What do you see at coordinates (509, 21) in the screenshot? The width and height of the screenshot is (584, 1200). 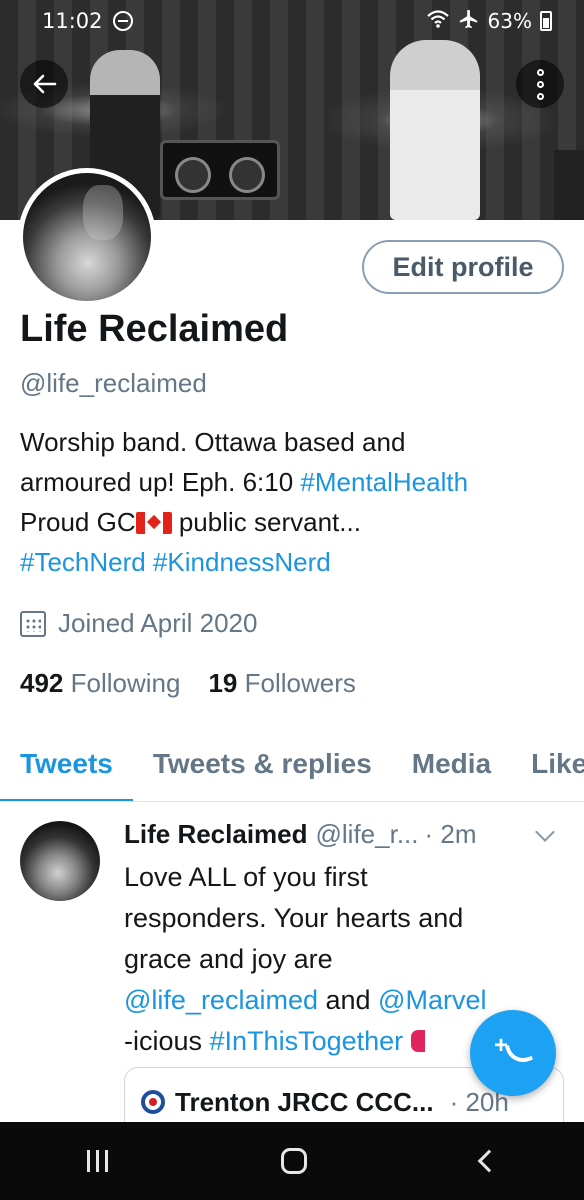 I see `battery-percent: 63%` at bounding box center [509, 21].